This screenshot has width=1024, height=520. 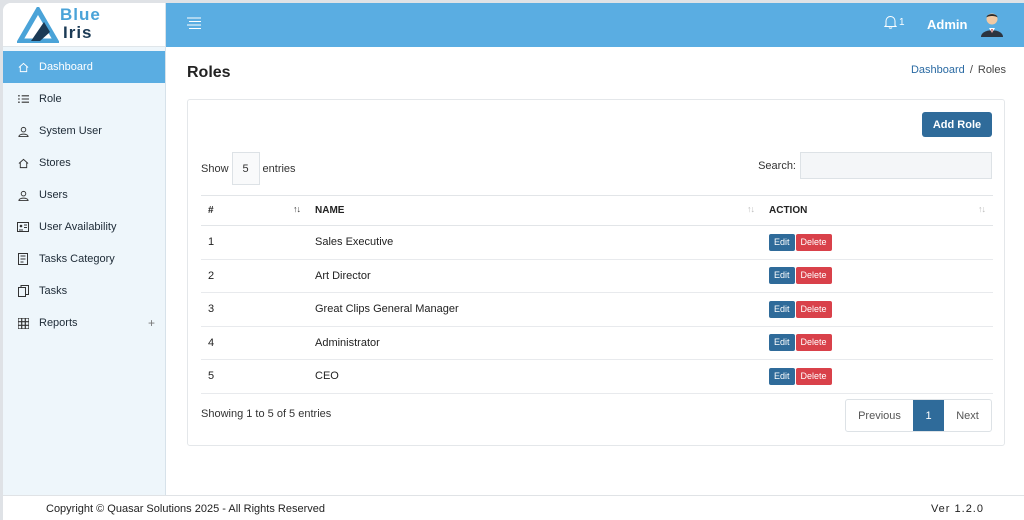 What do you see at coordinates (535, 276) in the screenshot?
I see `role-name: Art Director` at bounding box center [535, 276].